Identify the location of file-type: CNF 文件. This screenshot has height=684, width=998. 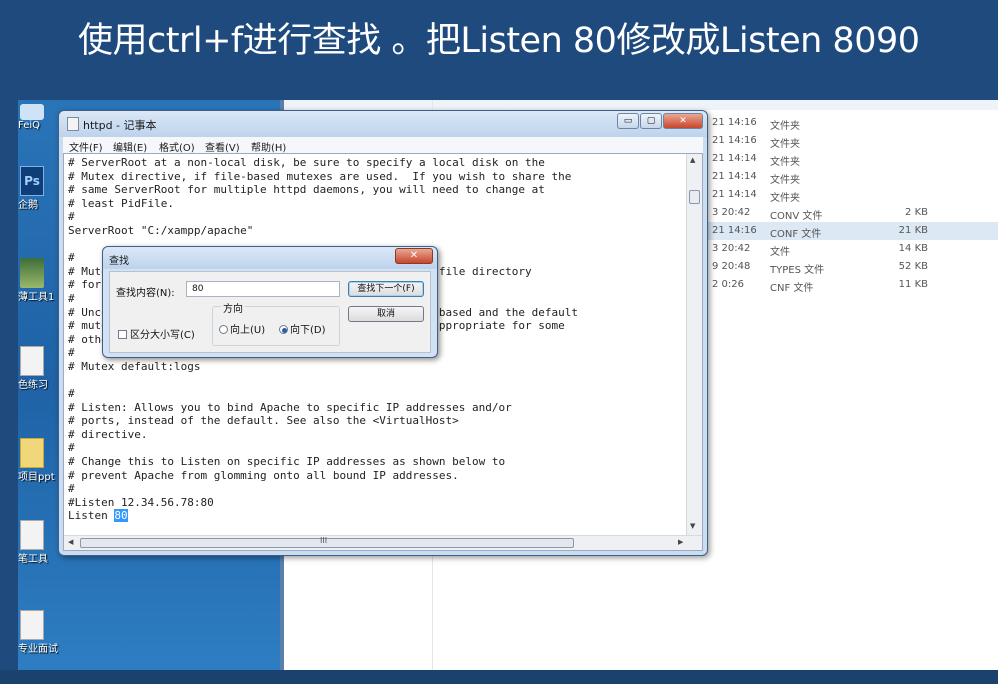
(792, 288).